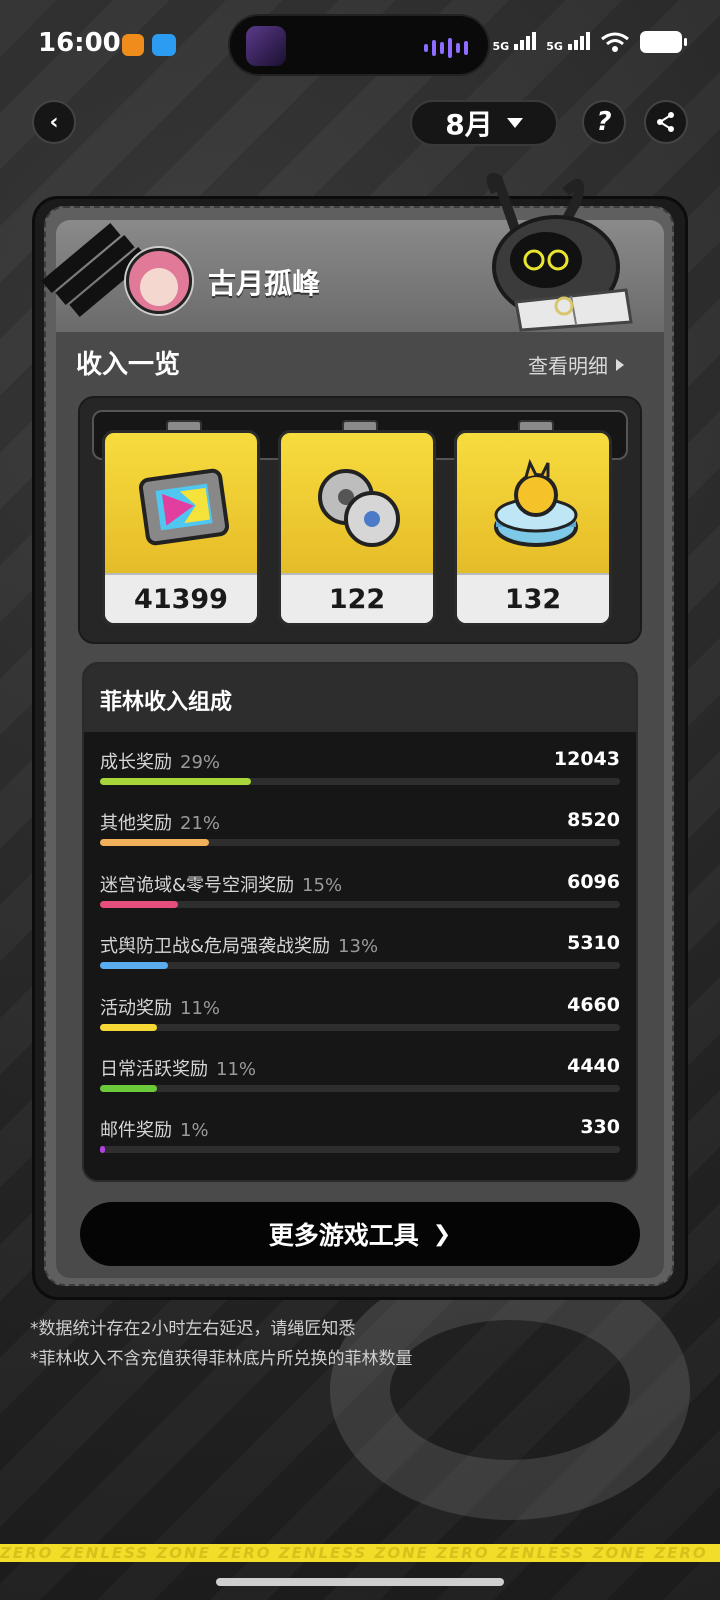 The height and width of the screenshot is (1600, 720). Describe the element at coordinates (514, 123) in the screenshot. I see `caret-down-icon` at that location.